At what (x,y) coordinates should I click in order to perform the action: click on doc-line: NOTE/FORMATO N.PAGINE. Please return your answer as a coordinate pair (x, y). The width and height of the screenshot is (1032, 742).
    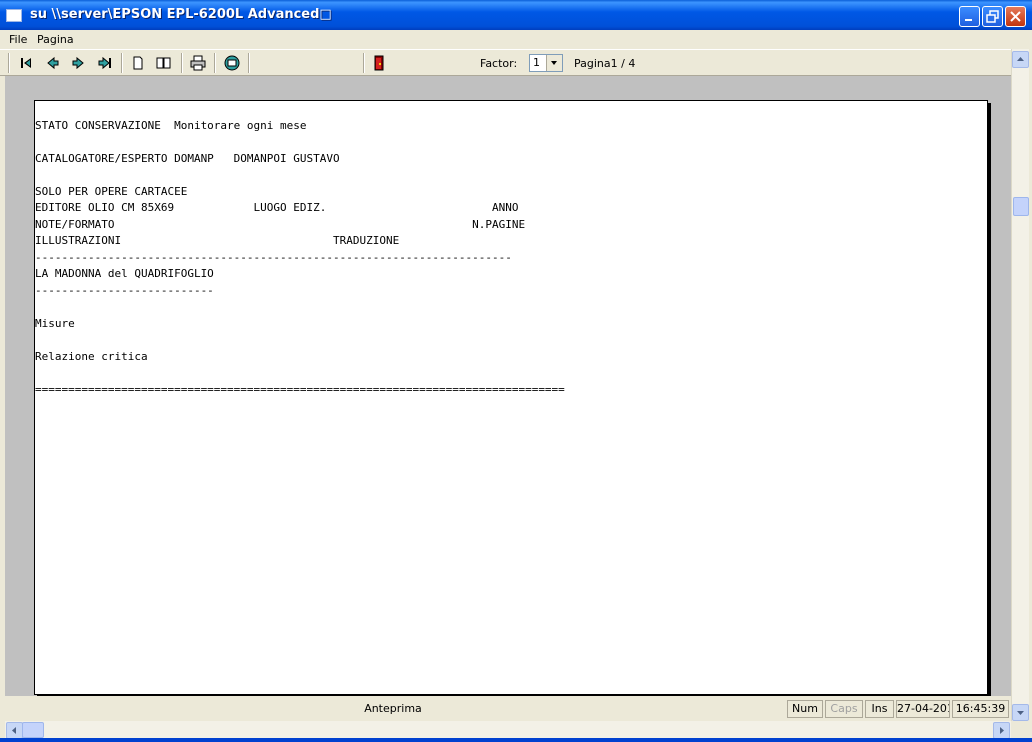
    Looking at the image, I should click on (280, 224).